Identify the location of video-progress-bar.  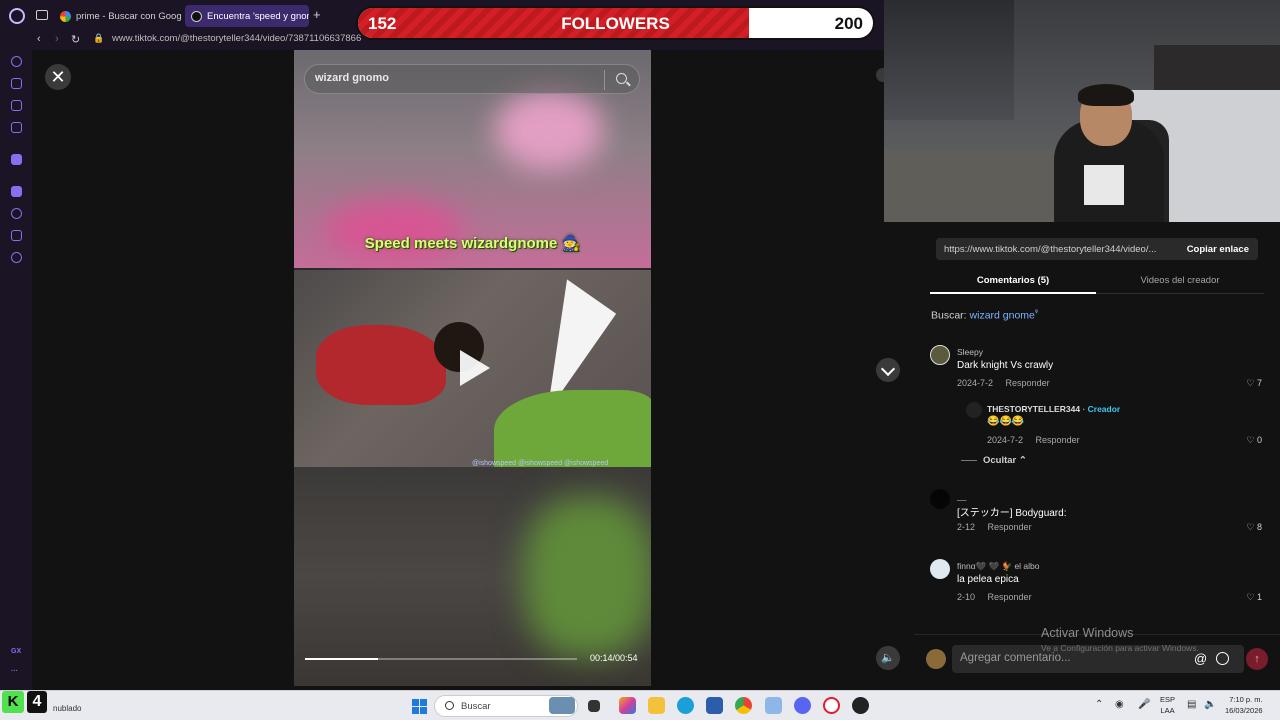
(441, 659).